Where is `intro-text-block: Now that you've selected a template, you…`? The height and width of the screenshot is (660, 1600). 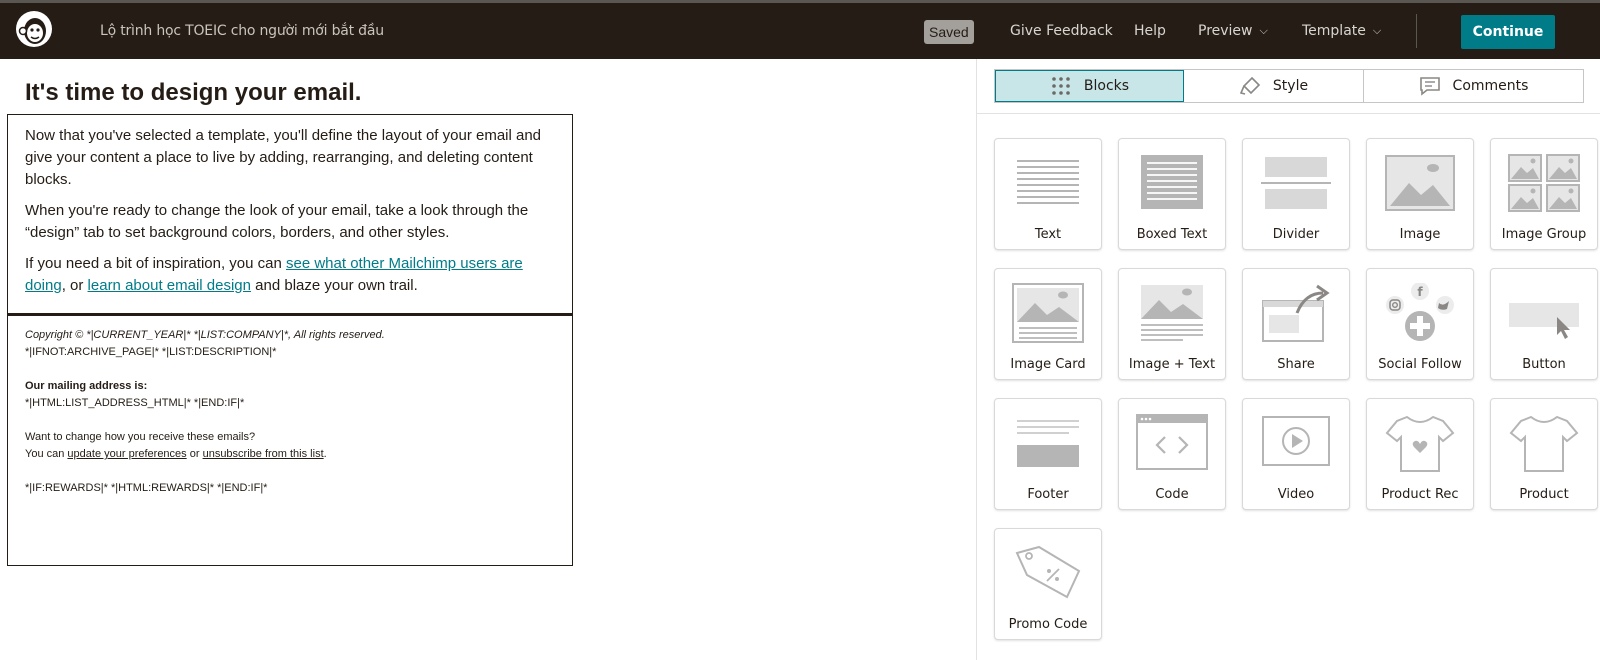 intro-text-block: Now that you've selected a template, you… is located at coordinates (290, 215).